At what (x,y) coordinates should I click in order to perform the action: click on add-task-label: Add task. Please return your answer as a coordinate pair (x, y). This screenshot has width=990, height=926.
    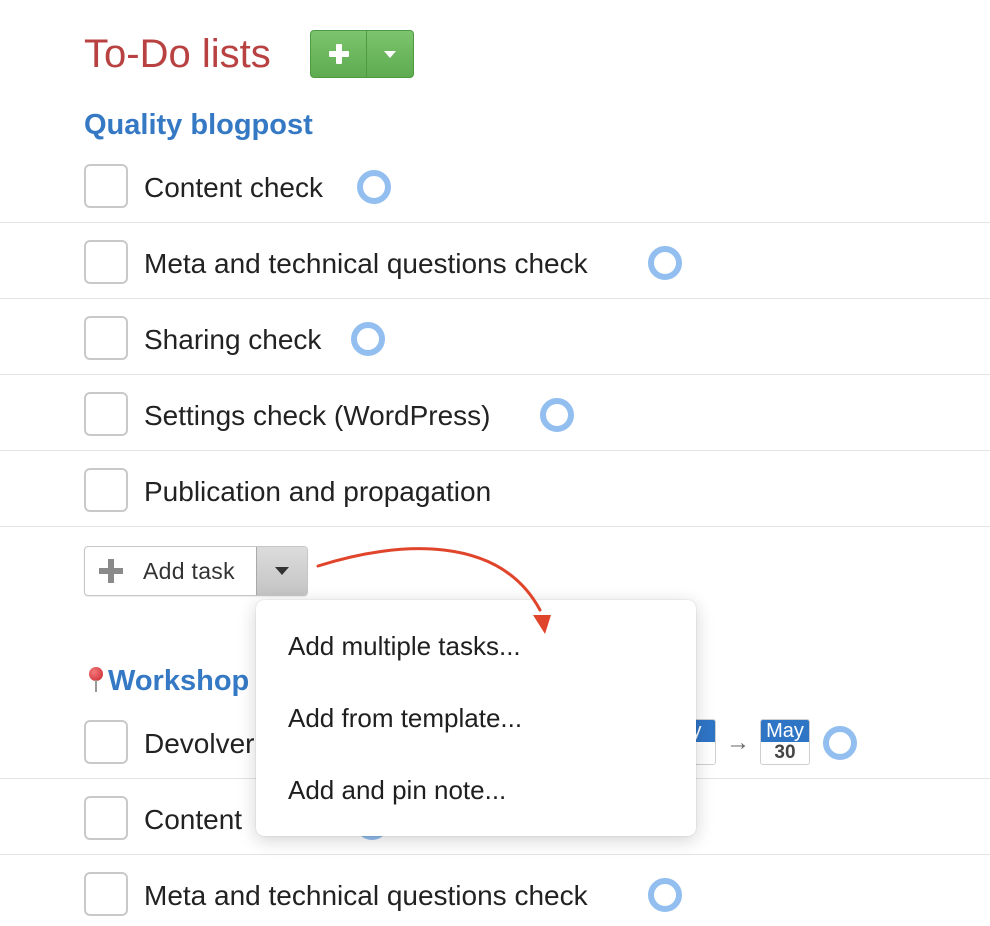
    Looking at the image, I should click on (189, 570).